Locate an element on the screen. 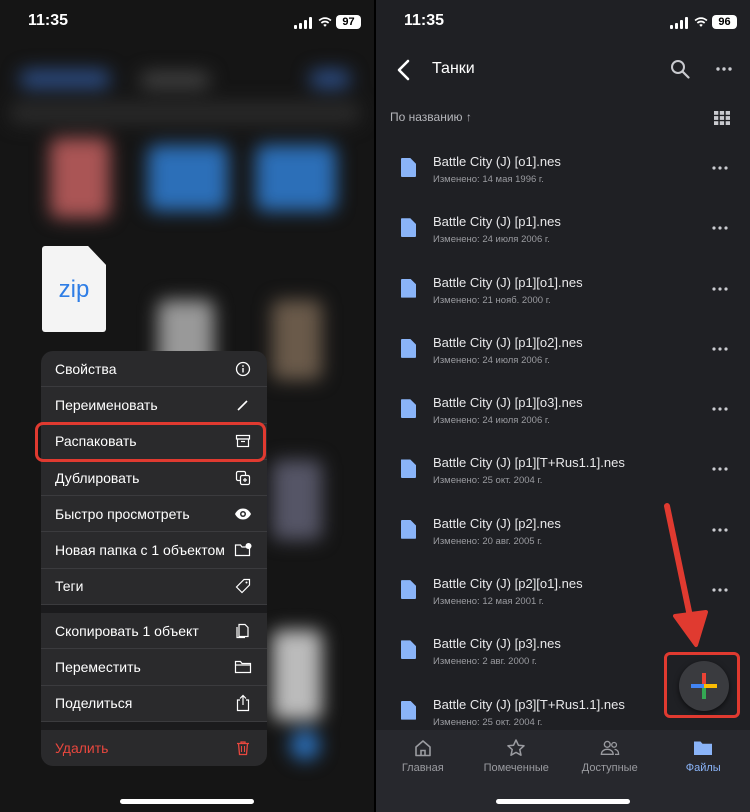  grid-view-icon is located at coordinates (722, 118).